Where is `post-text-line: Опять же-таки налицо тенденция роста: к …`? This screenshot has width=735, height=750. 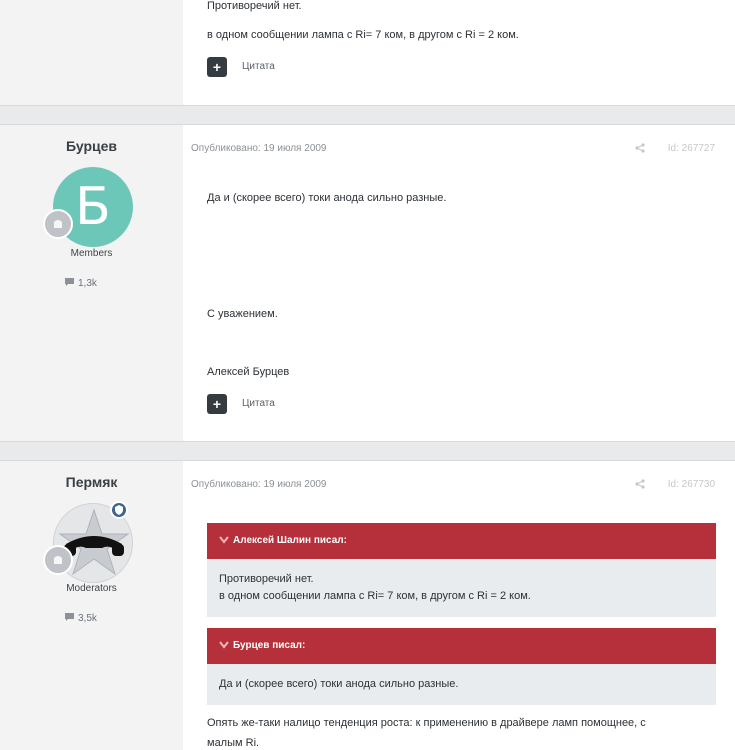 post-text-line: Опять же-таки налицо тенденция роста: к … is located at coordinates (426, 723).